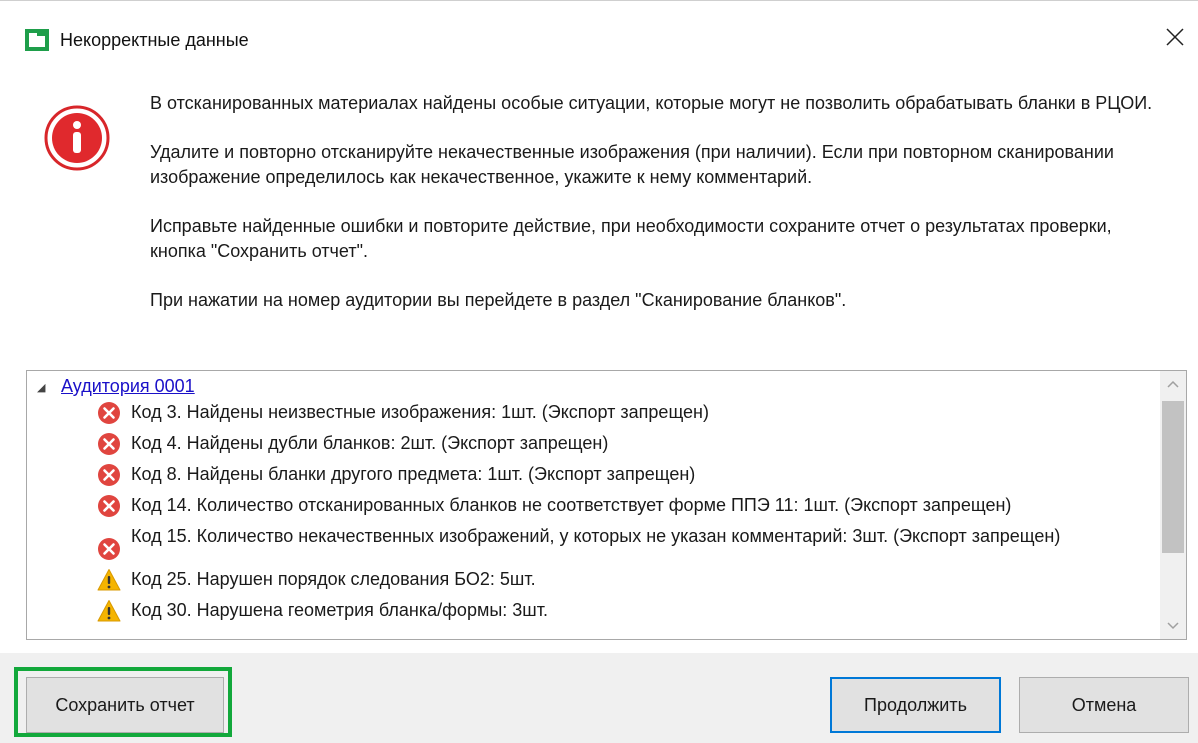 Image resolution: width=1198 pixels, height=743 pixels. I want to click on save-report-button: Сохранить отчет, so click(125, 705).